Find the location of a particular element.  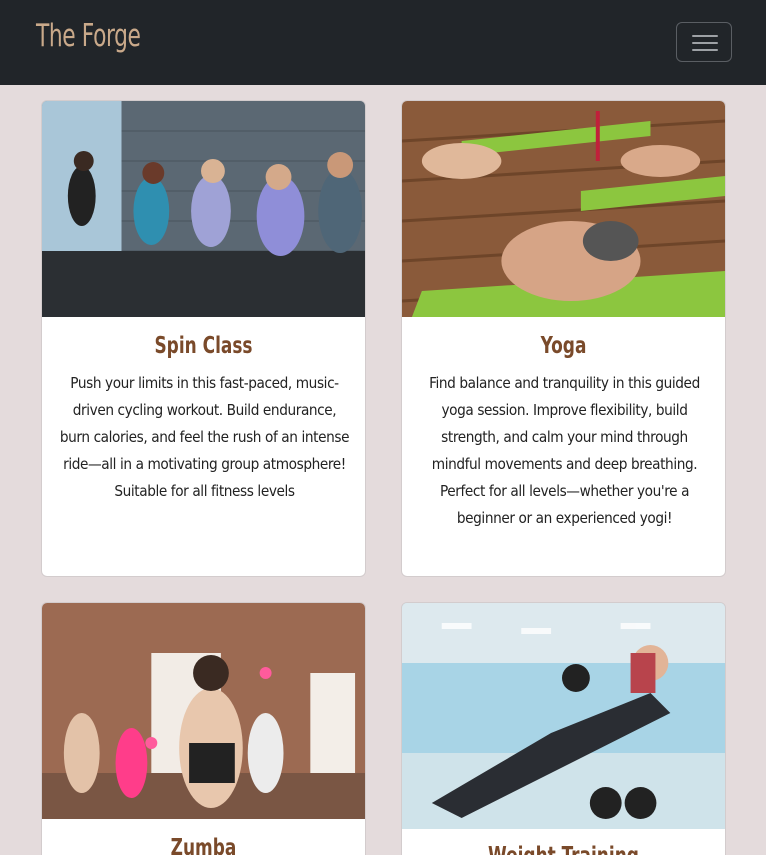

menu-toggle-button is located at coordinates (704, 42).